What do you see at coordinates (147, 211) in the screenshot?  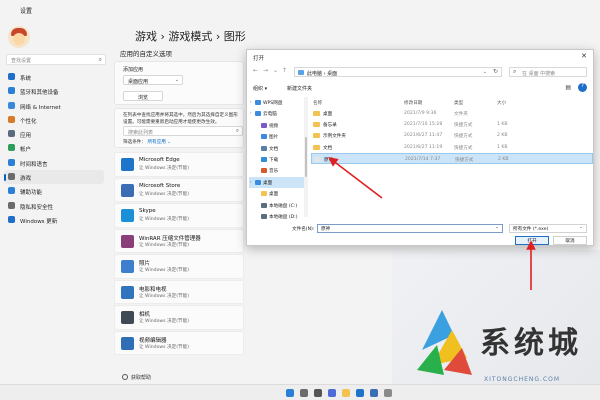 I see `app-name: Skype` at bounding box center [147, 211].